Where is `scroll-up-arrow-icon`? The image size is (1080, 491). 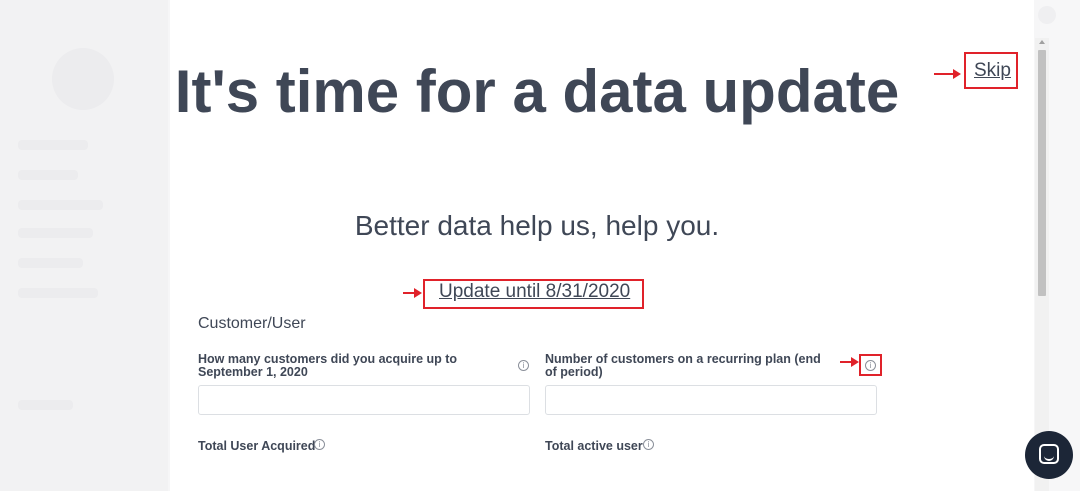 scroll-up-arrow-icon is located at coordinates (1042, 42).